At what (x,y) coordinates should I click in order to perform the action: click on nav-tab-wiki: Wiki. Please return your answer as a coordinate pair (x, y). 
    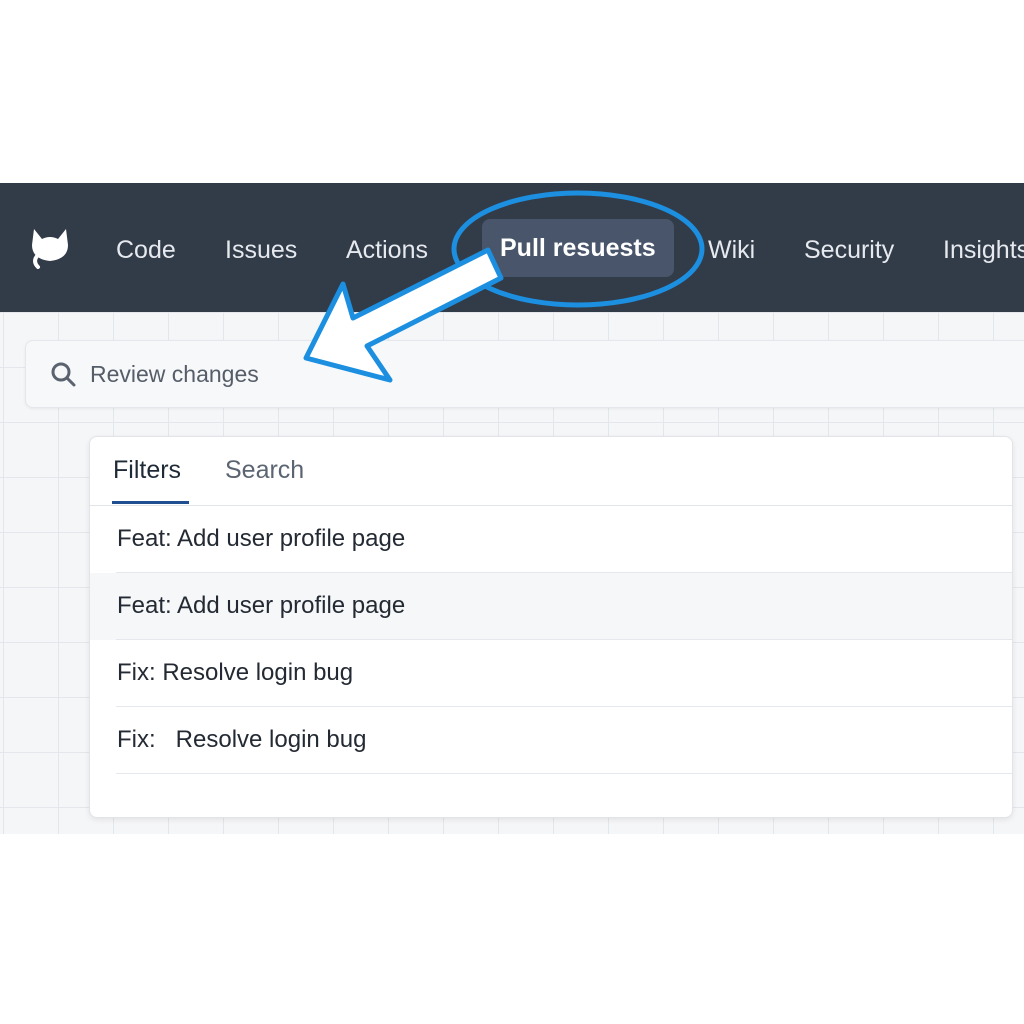
    Looking at the image, I should click on (731, 250).